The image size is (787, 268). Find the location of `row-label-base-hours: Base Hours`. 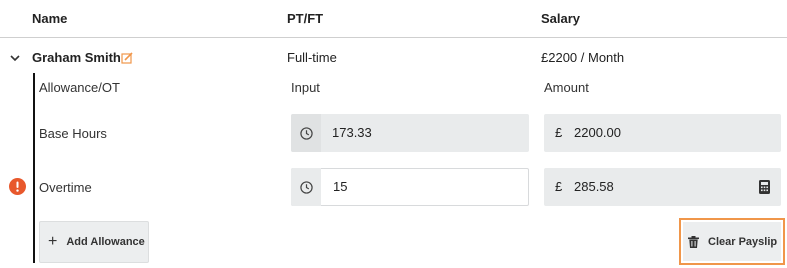

row-label-base-hours: Base Hours is located at coordinates (73, 133).